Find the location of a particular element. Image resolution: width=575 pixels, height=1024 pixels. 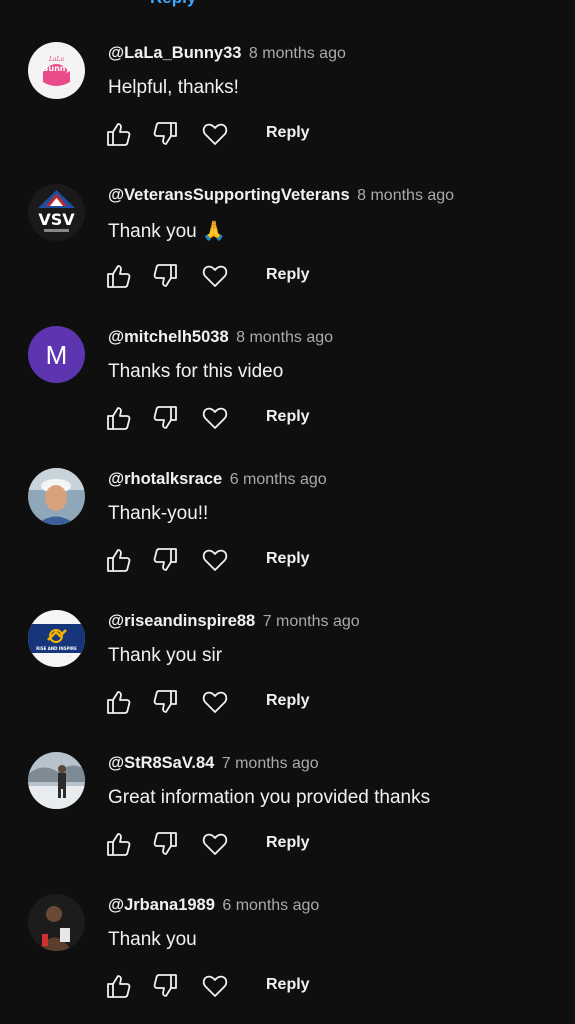

comment-meta: @Jrbana1989 6 months ago is located at coordinates (213, 905).